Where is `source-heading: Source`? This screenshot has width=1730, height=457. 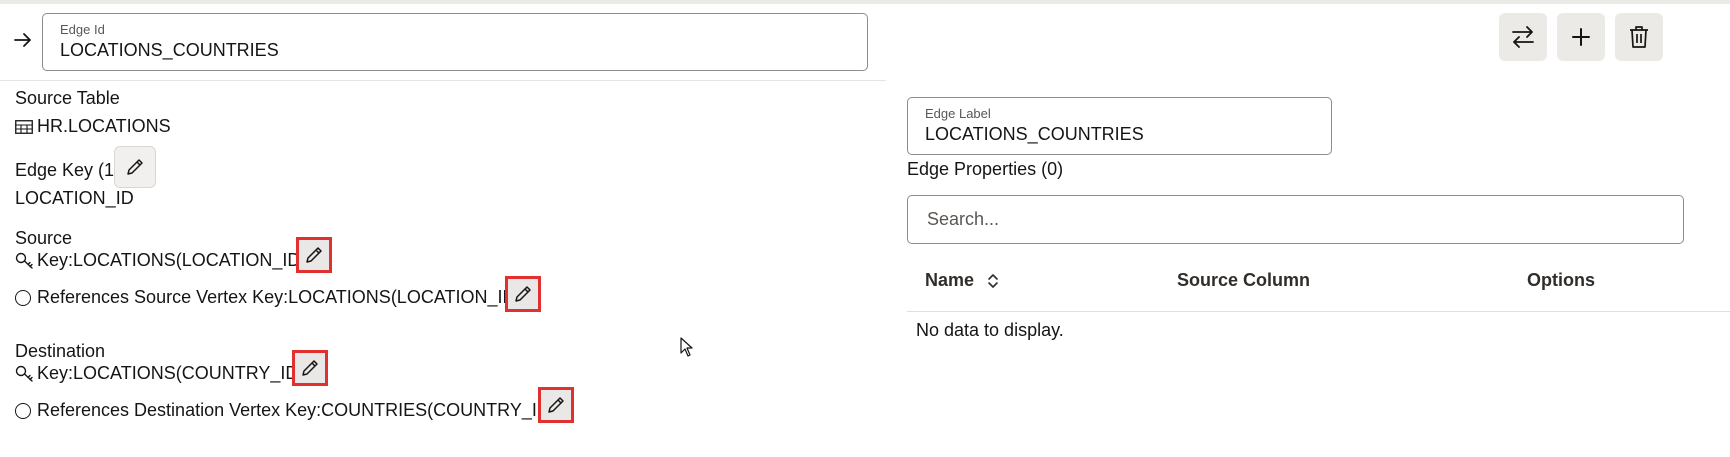 source-heading: Source is located at coordinates (44, 238).